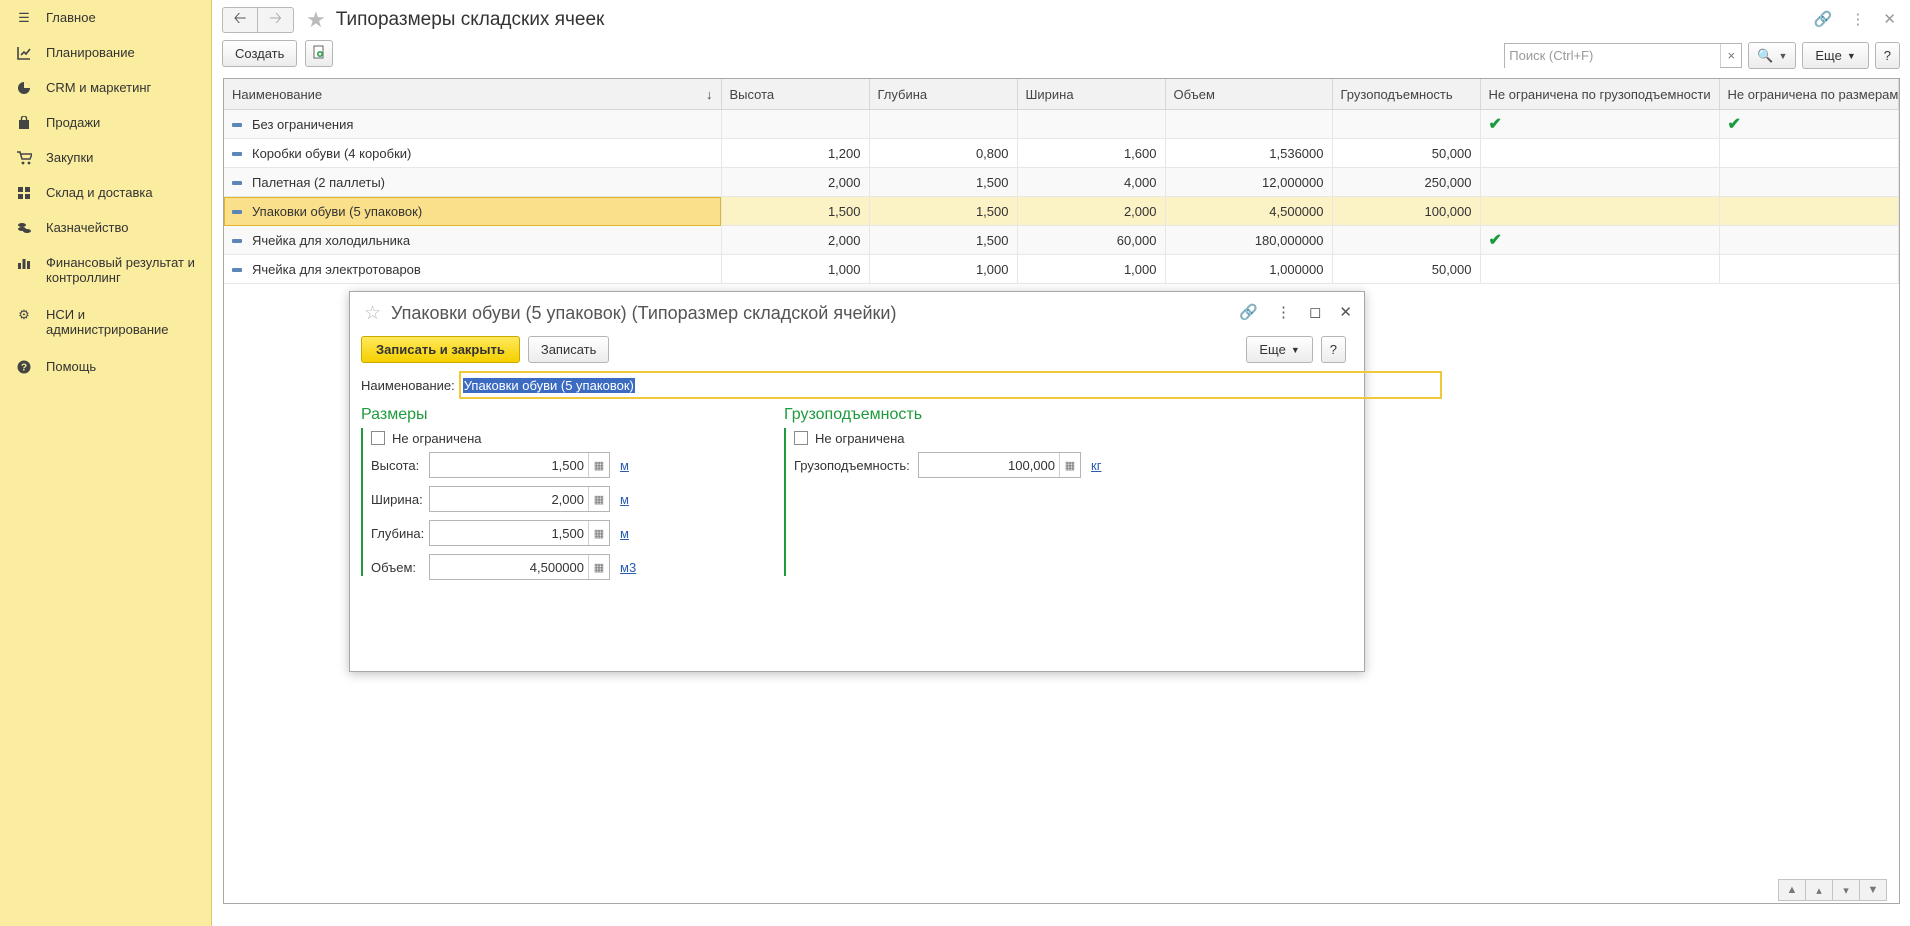 This screenshot has height=926, width=1910. Describe the element at coordinates (440, 349) in the screenshot. I see `save-and-close-button: Записать и закрыть` at that location.